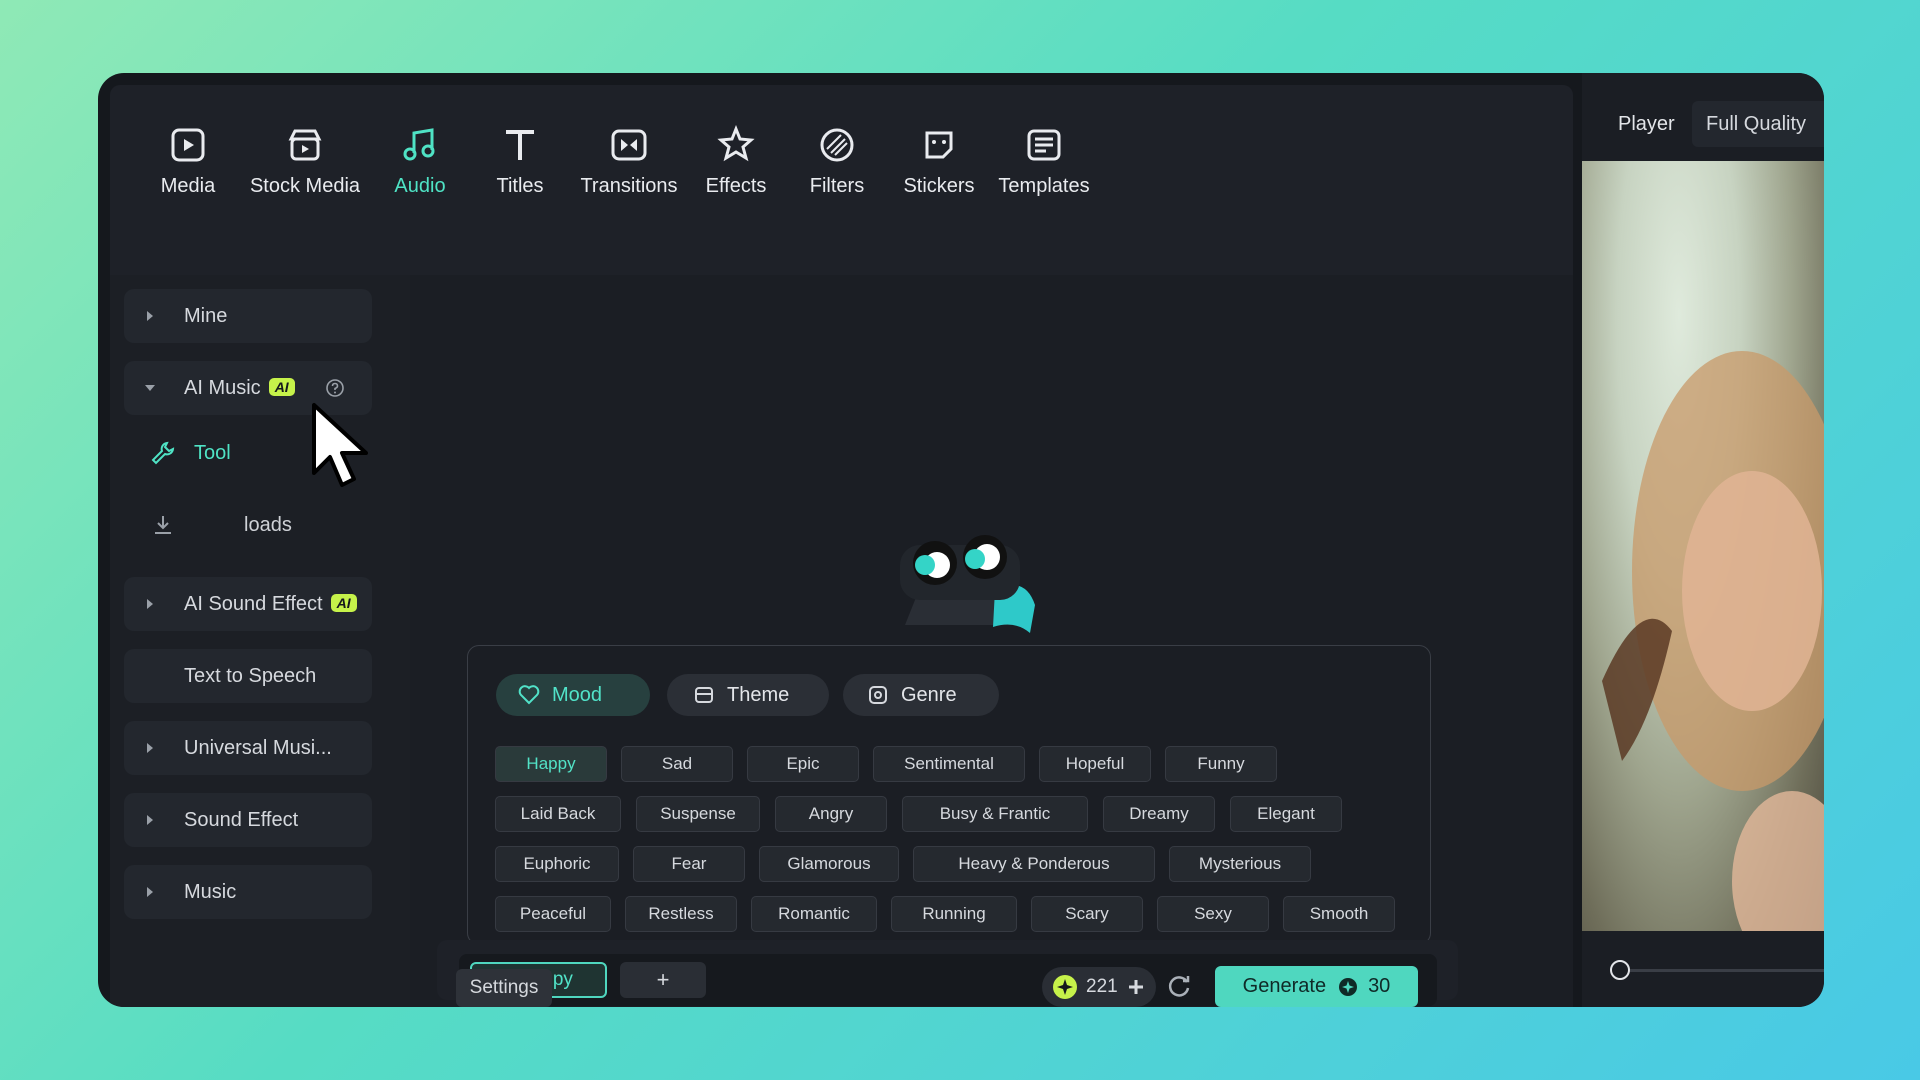 The height and width of the screenshot is (1080, 1920). Describe the element at coordinates (248, 892) in the screenshot. I see `sidebar-item-music: Music` at that location.